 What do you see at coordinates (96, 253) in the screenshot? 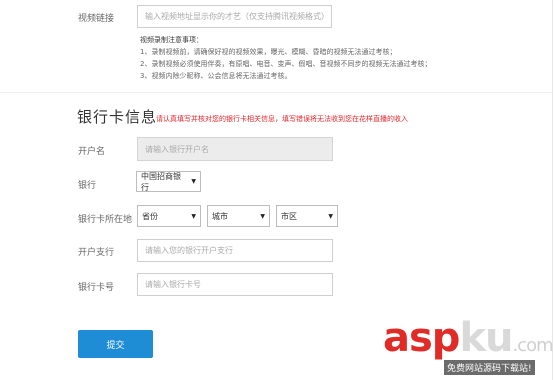
I see `branch-label: 开户支行` at bounding box center [96, 253].